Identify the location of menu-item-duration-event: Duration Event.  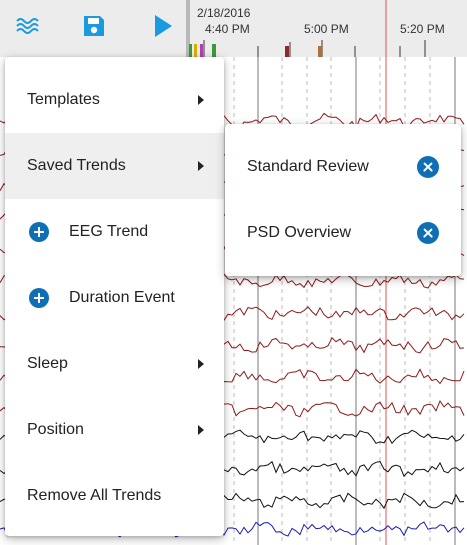
(114, 298).